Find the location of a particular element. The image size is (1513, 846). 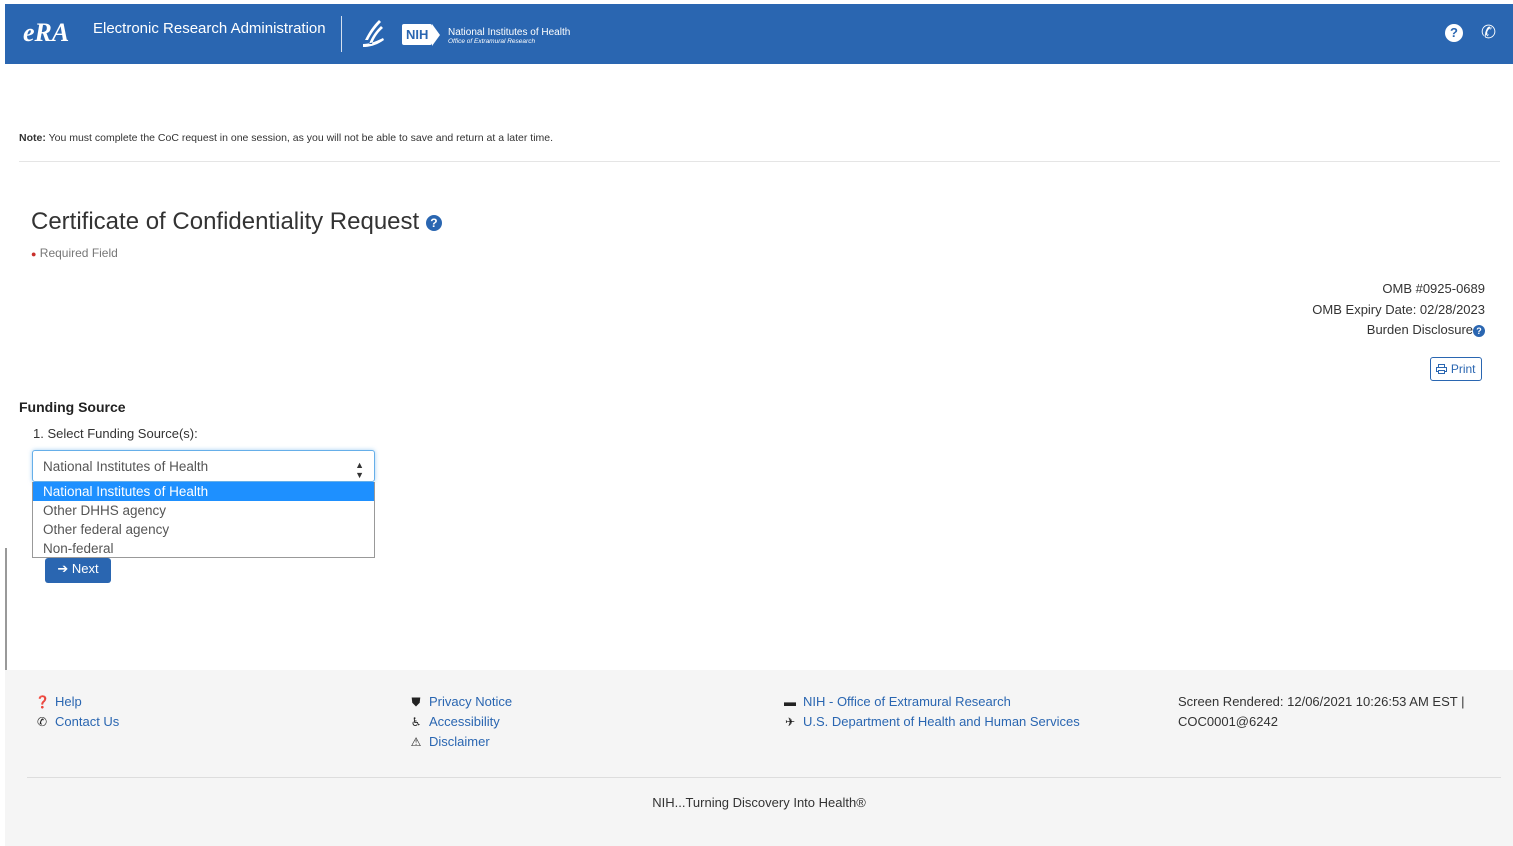

screen-id: COC0001@6242 is located at coordinates (1228, 721).